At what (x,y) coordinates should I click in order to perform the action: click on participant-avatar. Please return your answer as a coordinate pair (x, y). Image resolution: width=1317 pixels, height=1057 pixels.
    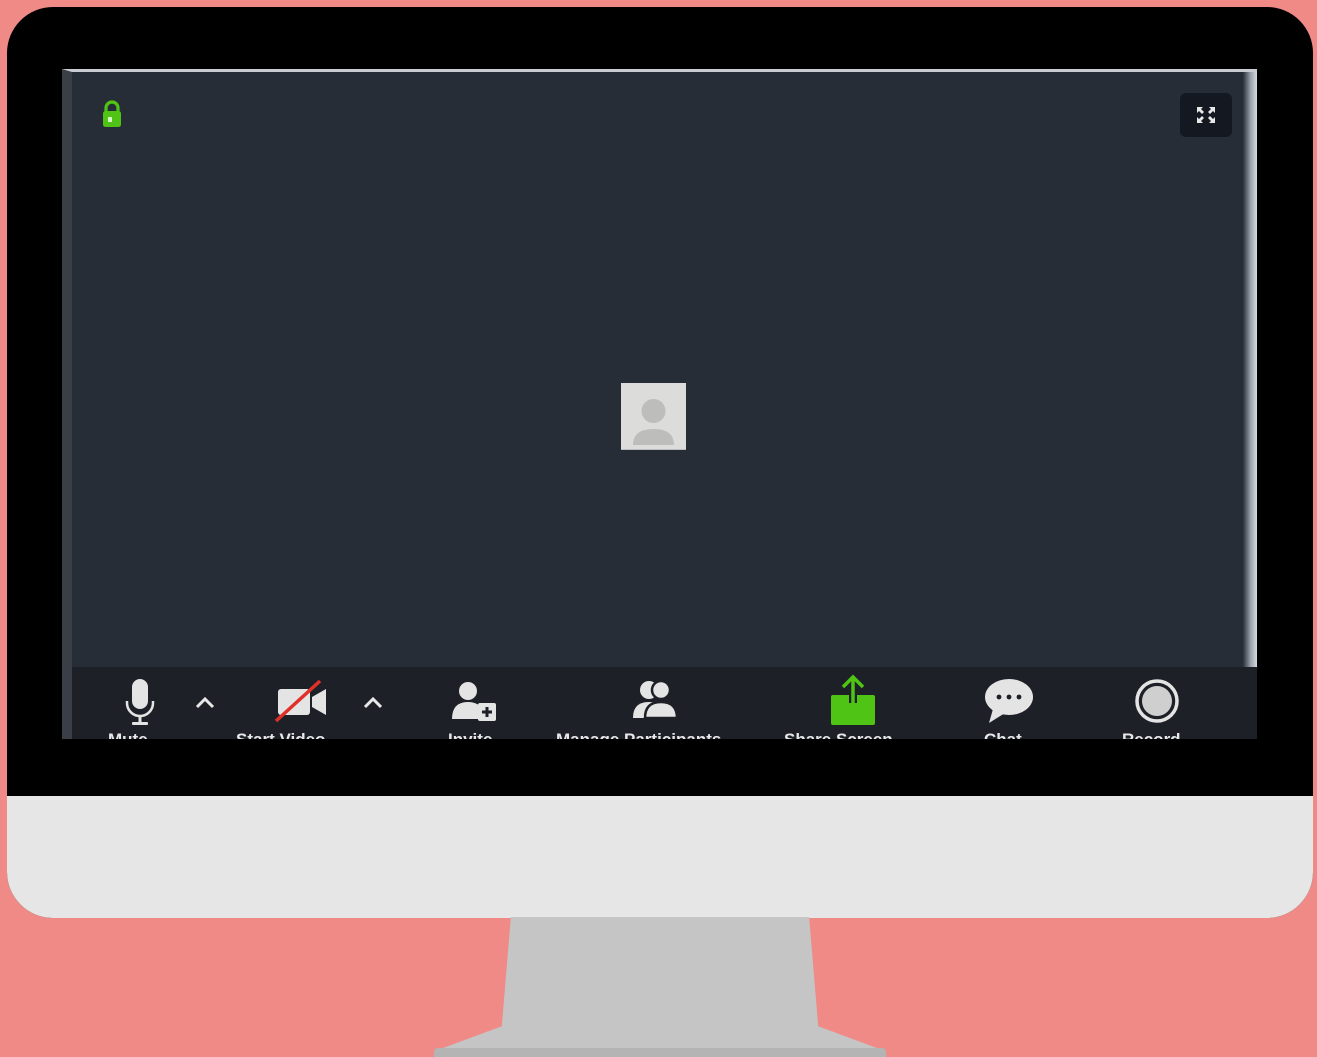
    Looking at the image, I should click on (653, 416).